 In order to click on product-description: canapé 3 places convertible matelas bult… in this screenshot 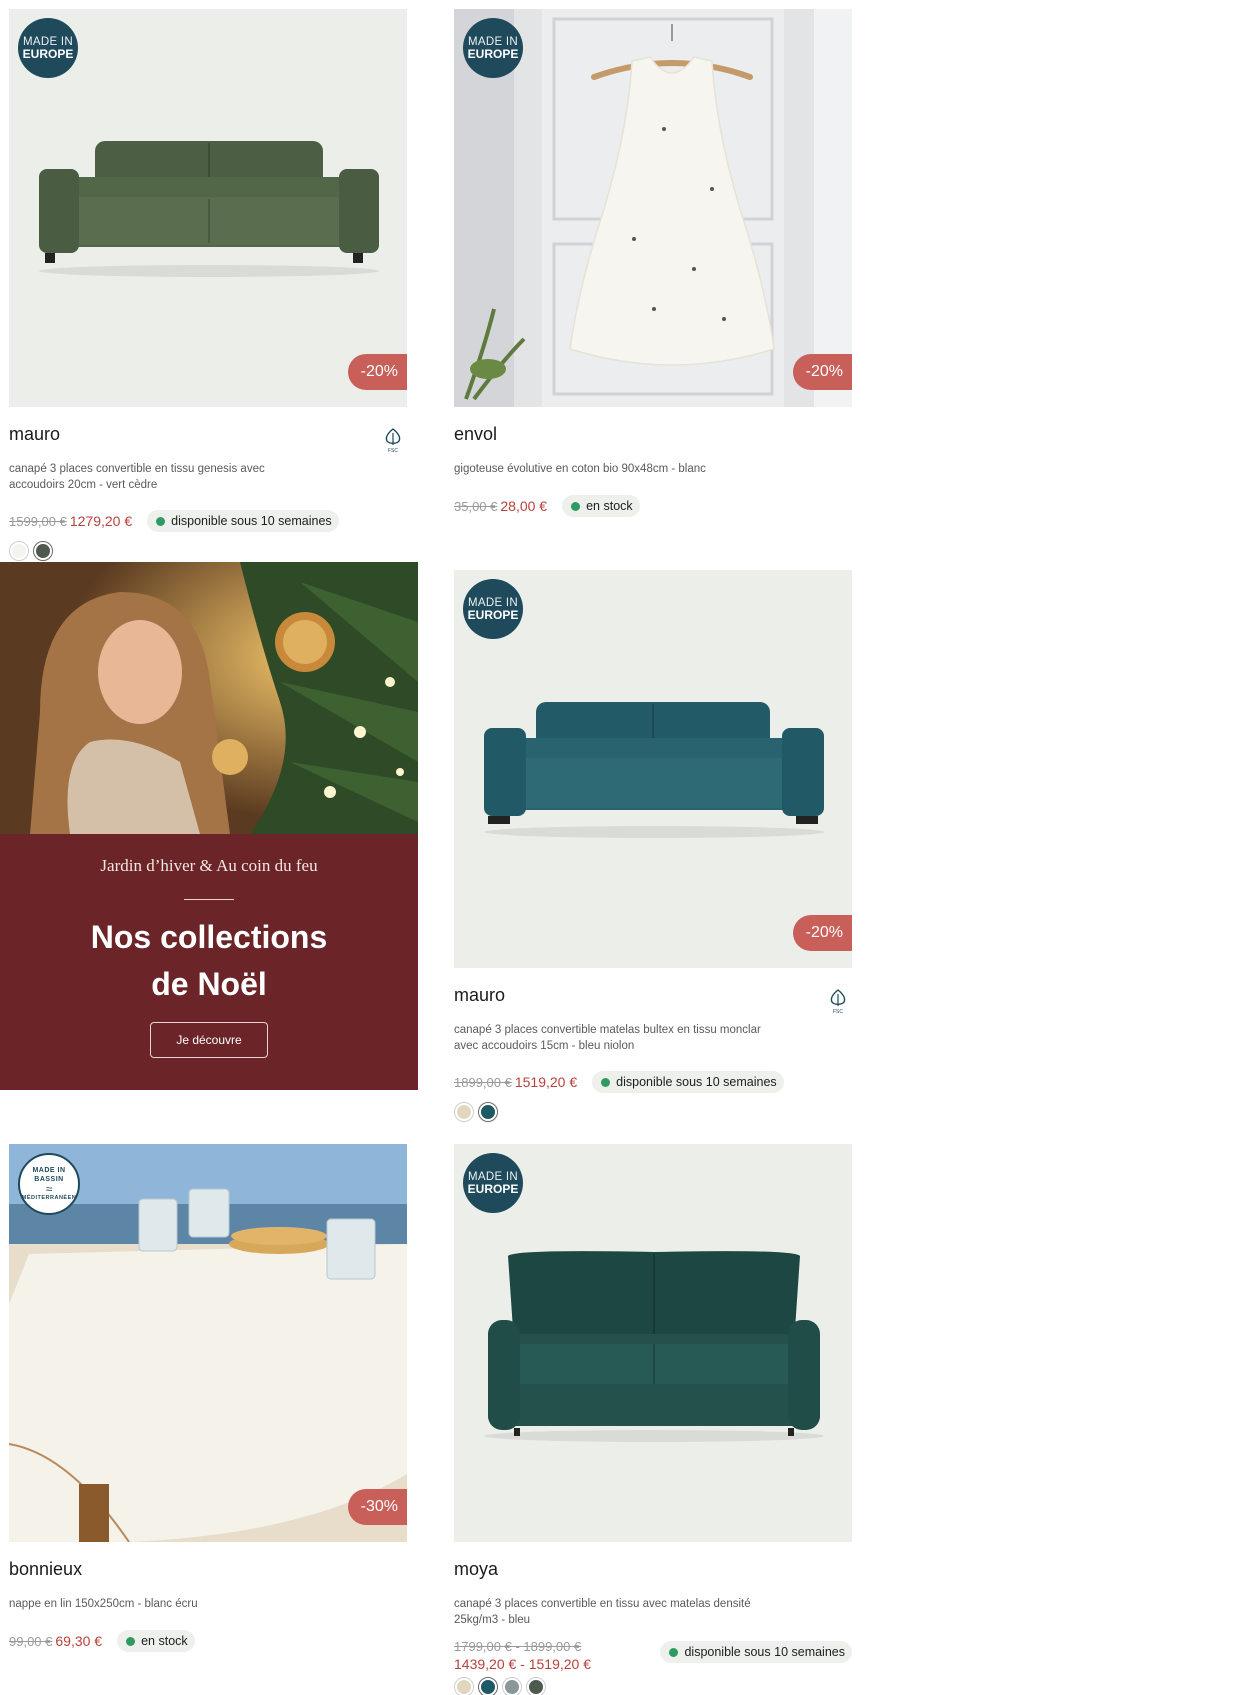, I will do `click(607, 1038)`.